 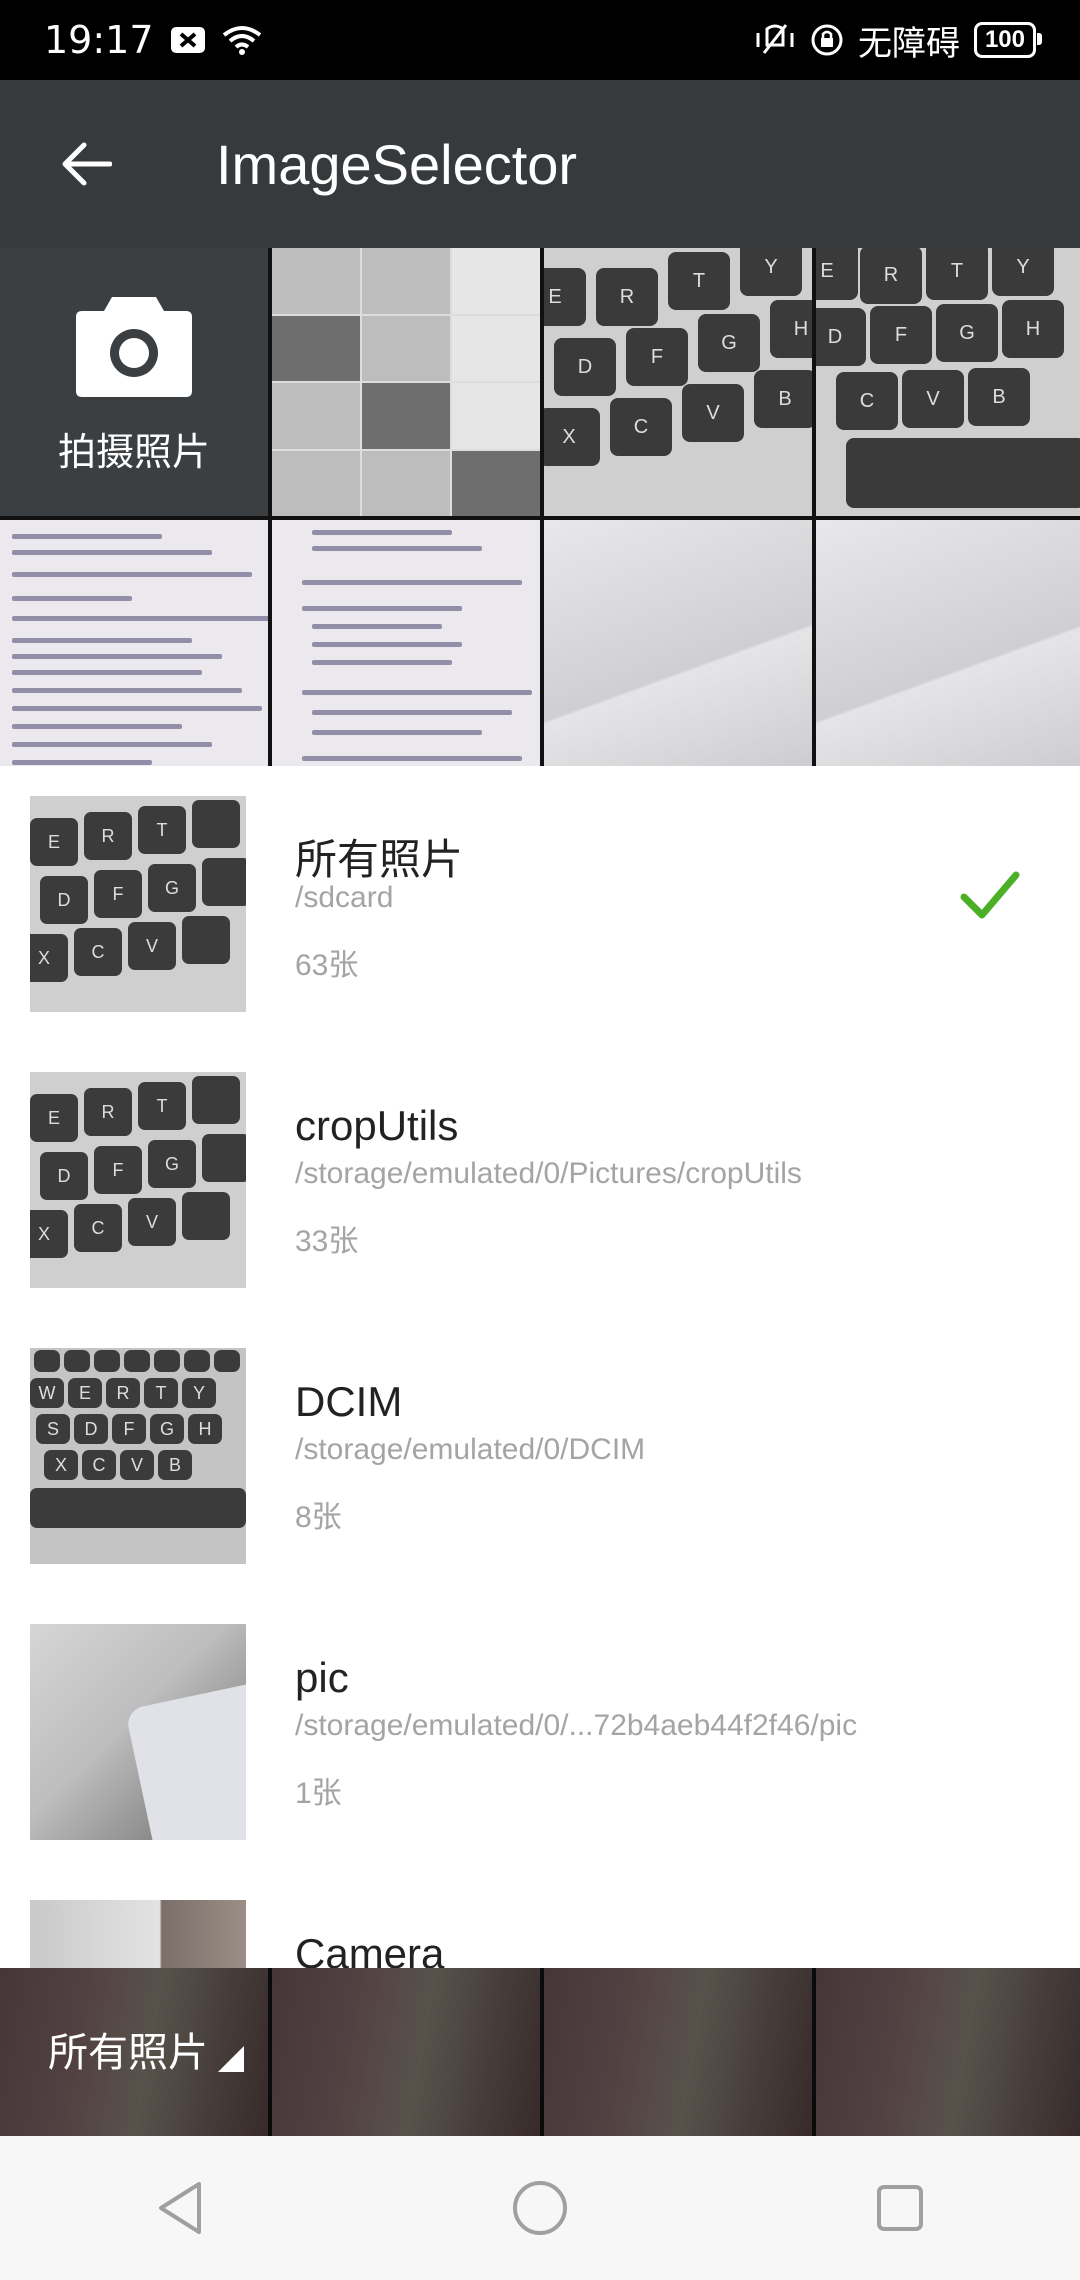 I want to click on album-item-all-photos: E R T D F G X C V 所有照片 /sdcard 63张, so click(x=540, y=904).